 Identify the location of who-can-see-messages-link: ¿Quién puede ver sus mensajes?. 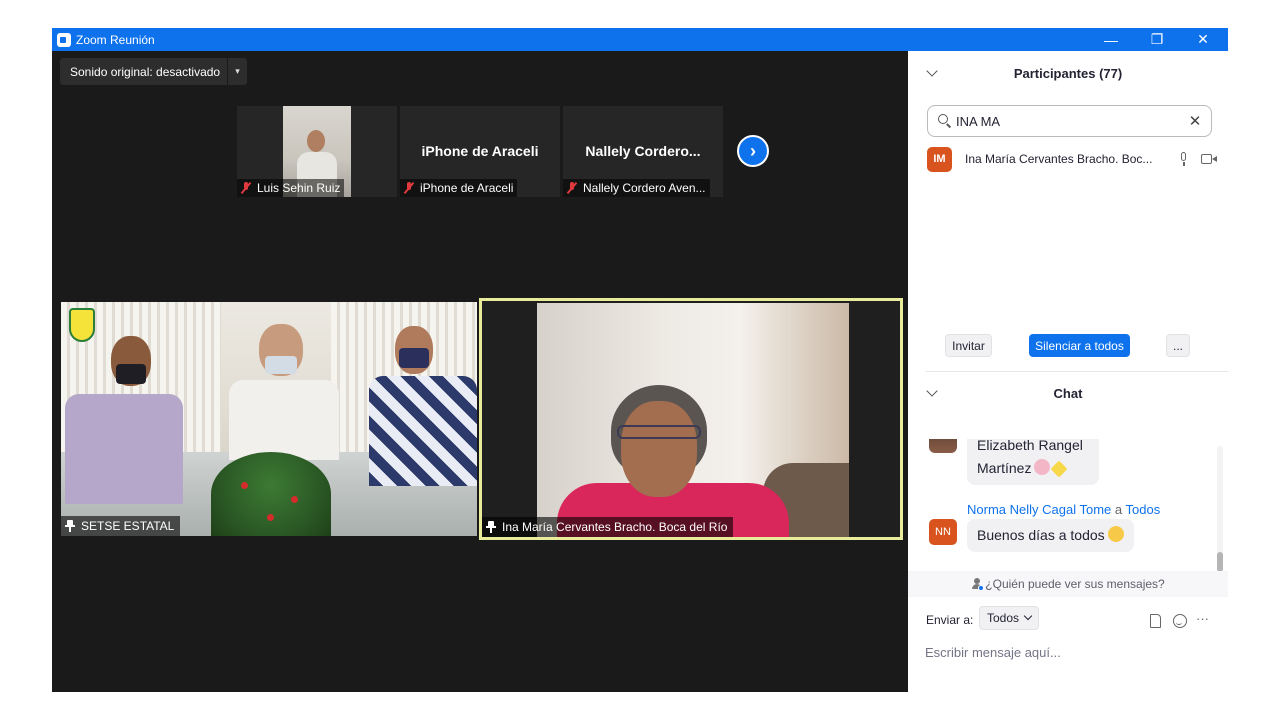
(1068, 584).